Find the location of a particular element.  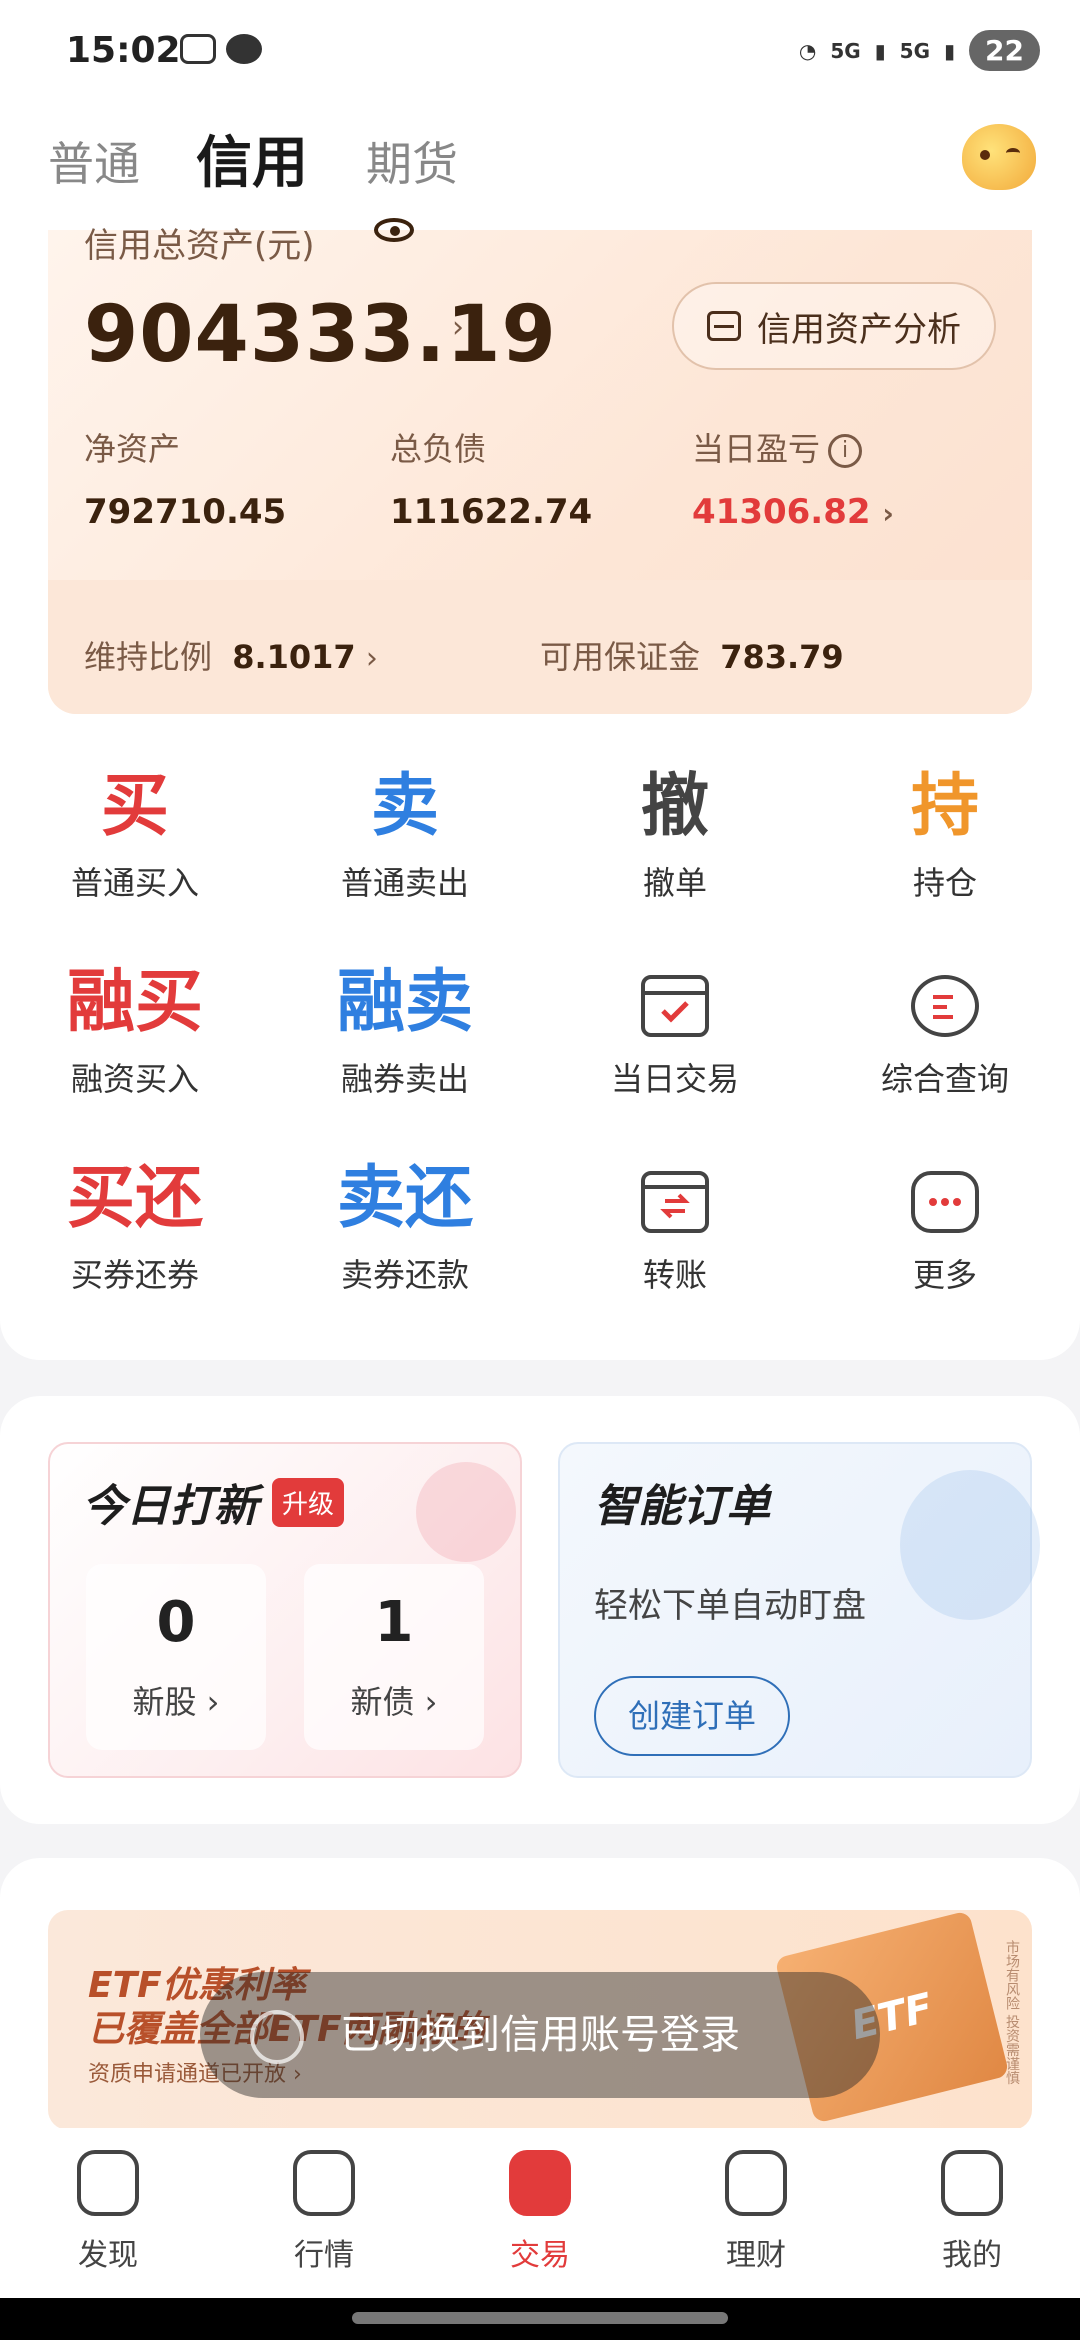

grid-label: 撤单 is located at coordinates (674, 883).